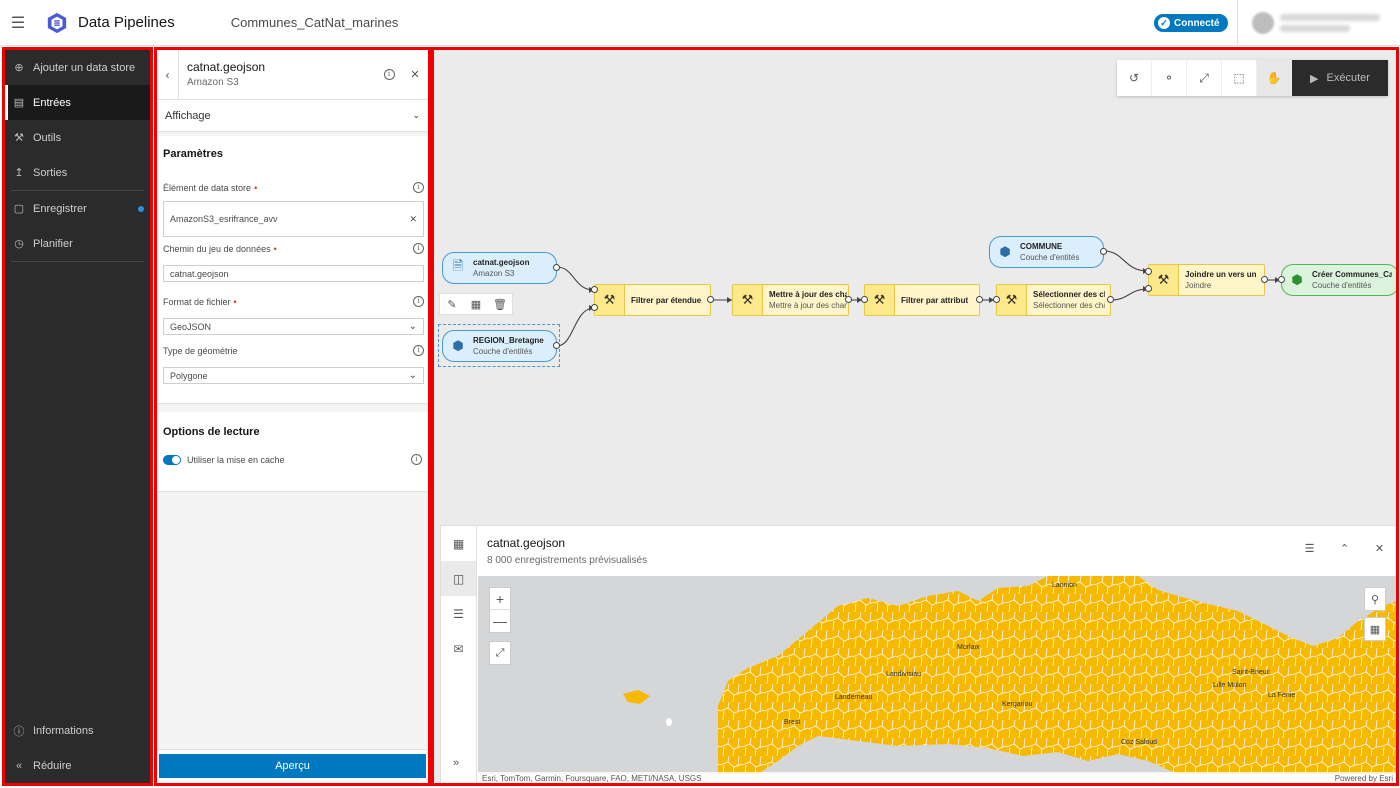 Image resolution: width=1400 pixels, height=788 pixels. What do you see at coordinates (1139, 742) in the screenshot?
I see `city-label: Coz Saloud` at bounding box center [1139, 742].